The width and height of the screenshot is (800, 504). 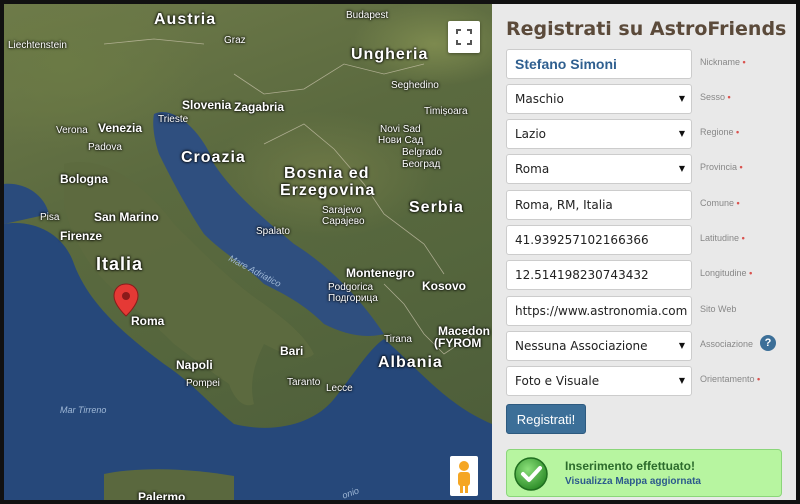 I want to click on help-icon: ?, so click(x=768, y=343).